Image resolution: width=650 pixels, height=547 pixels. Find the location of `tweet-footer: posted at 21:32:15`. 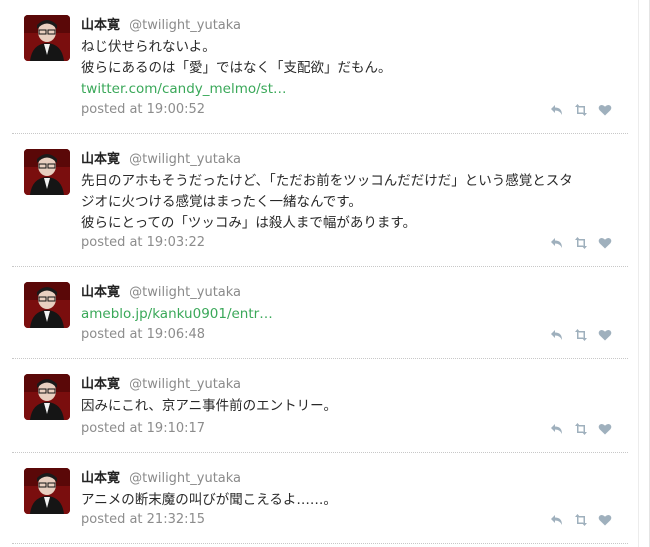

tweet-footer: posted at 21:32:15 is located at coordinates (348, 520).